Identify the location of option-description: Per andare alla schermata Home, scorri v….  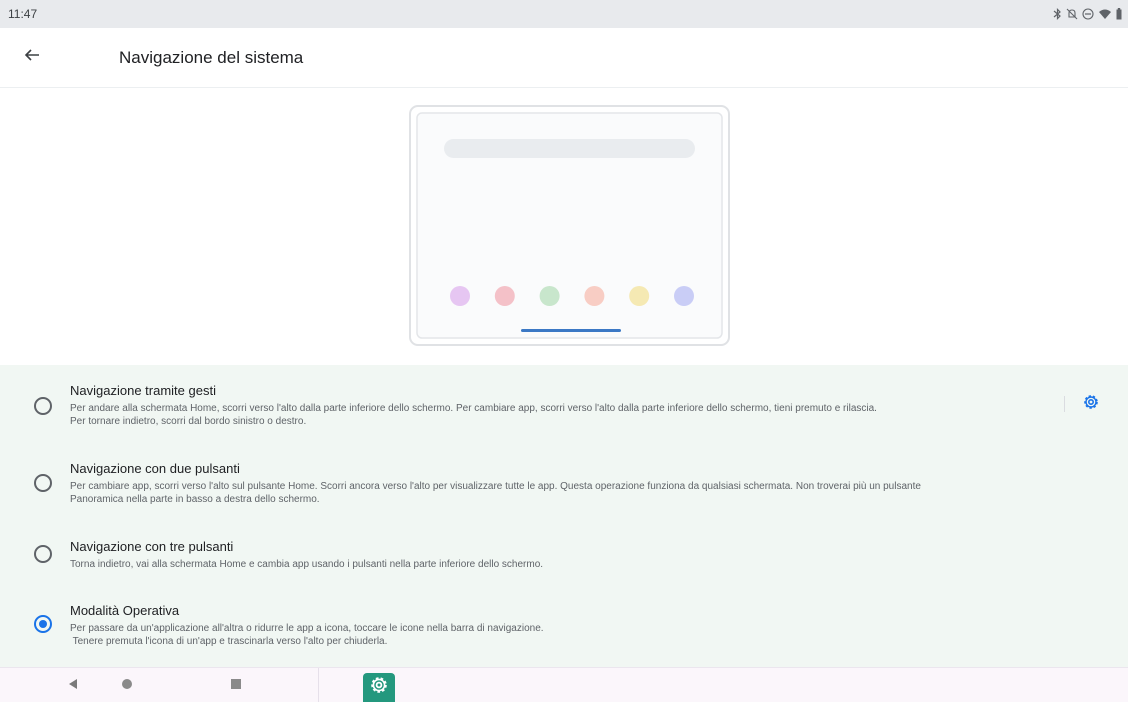
(473, 415).